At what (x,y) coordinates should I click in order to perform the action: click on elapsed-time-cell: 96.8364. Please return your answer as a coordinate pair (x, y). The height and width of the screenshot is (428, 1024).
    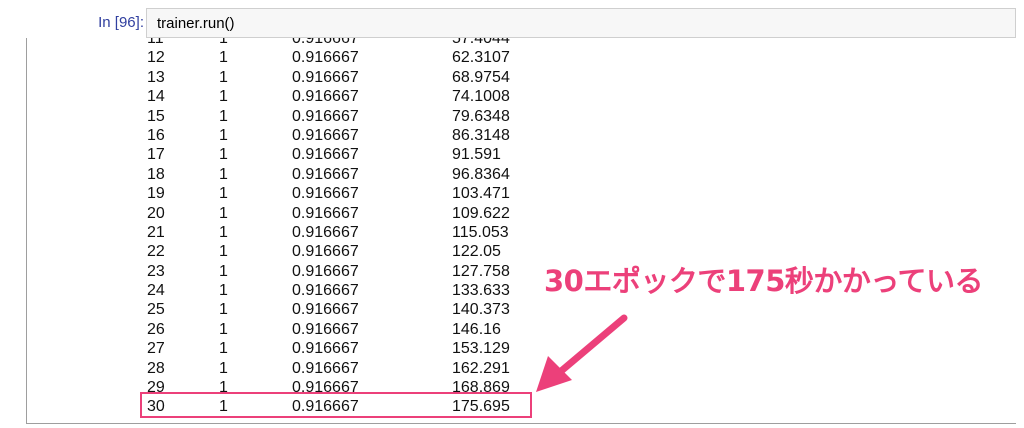
    Looking at the image, I should click on (481, 174).